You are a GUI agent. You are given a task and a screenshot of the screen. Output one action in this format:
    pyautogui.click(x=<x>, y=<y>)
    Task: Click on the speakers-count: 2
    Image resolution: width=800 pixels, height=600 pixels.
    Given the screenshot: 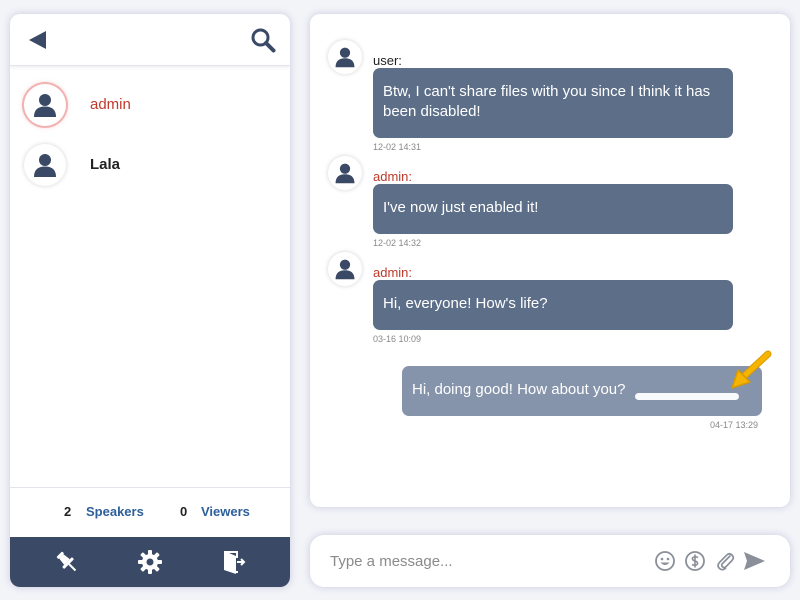 What is the action you would take?
    pyautogui.click(x=68, y=511)
    